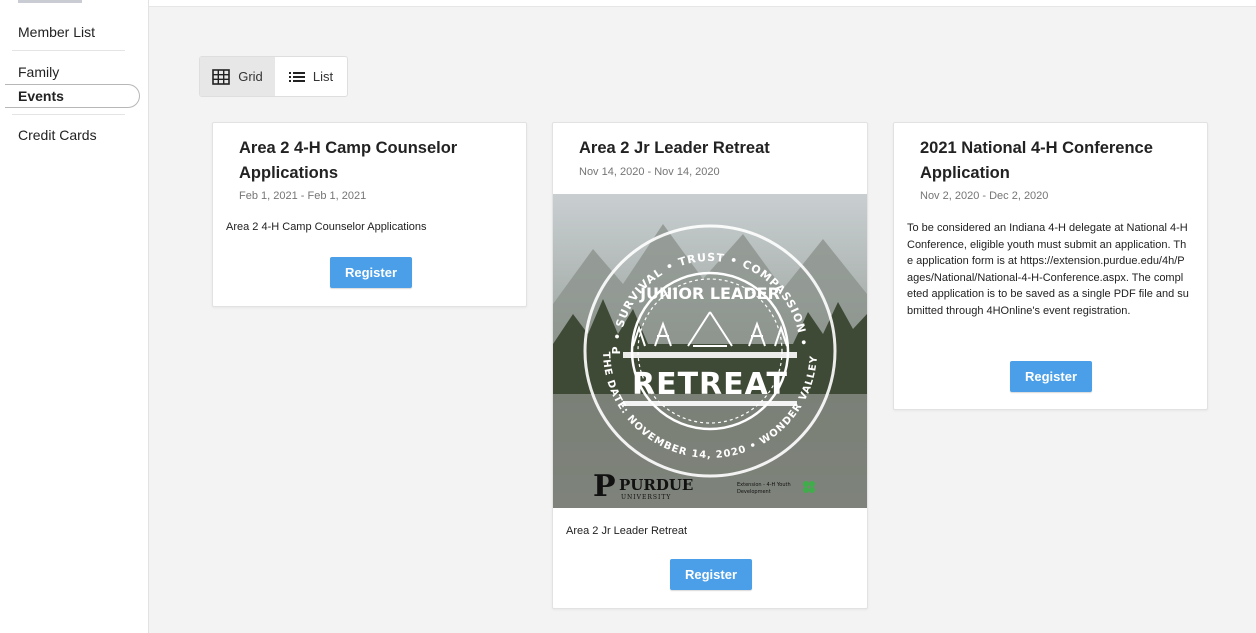  I want to click on event-description: Area 2 Jr Leader Retreat, so click(627, 531).